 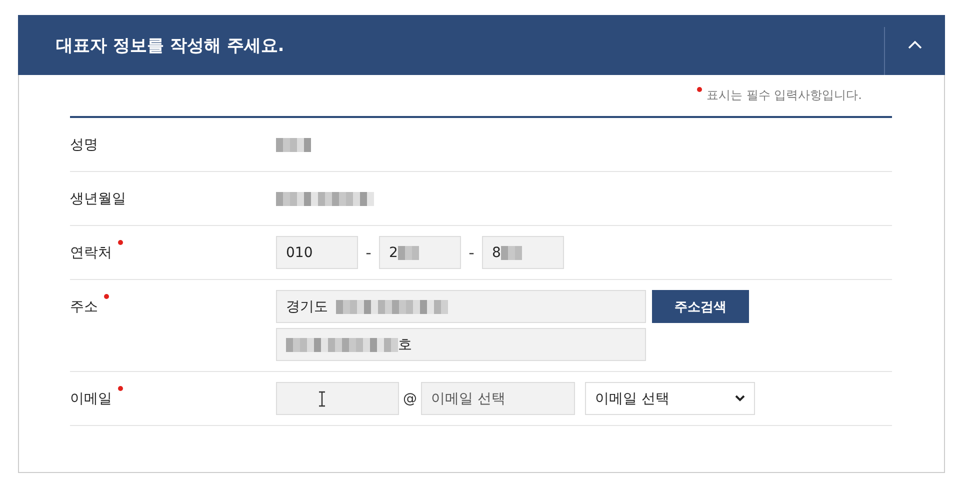 I want to click on field-label: 연락처, so click(x=91, y=253).